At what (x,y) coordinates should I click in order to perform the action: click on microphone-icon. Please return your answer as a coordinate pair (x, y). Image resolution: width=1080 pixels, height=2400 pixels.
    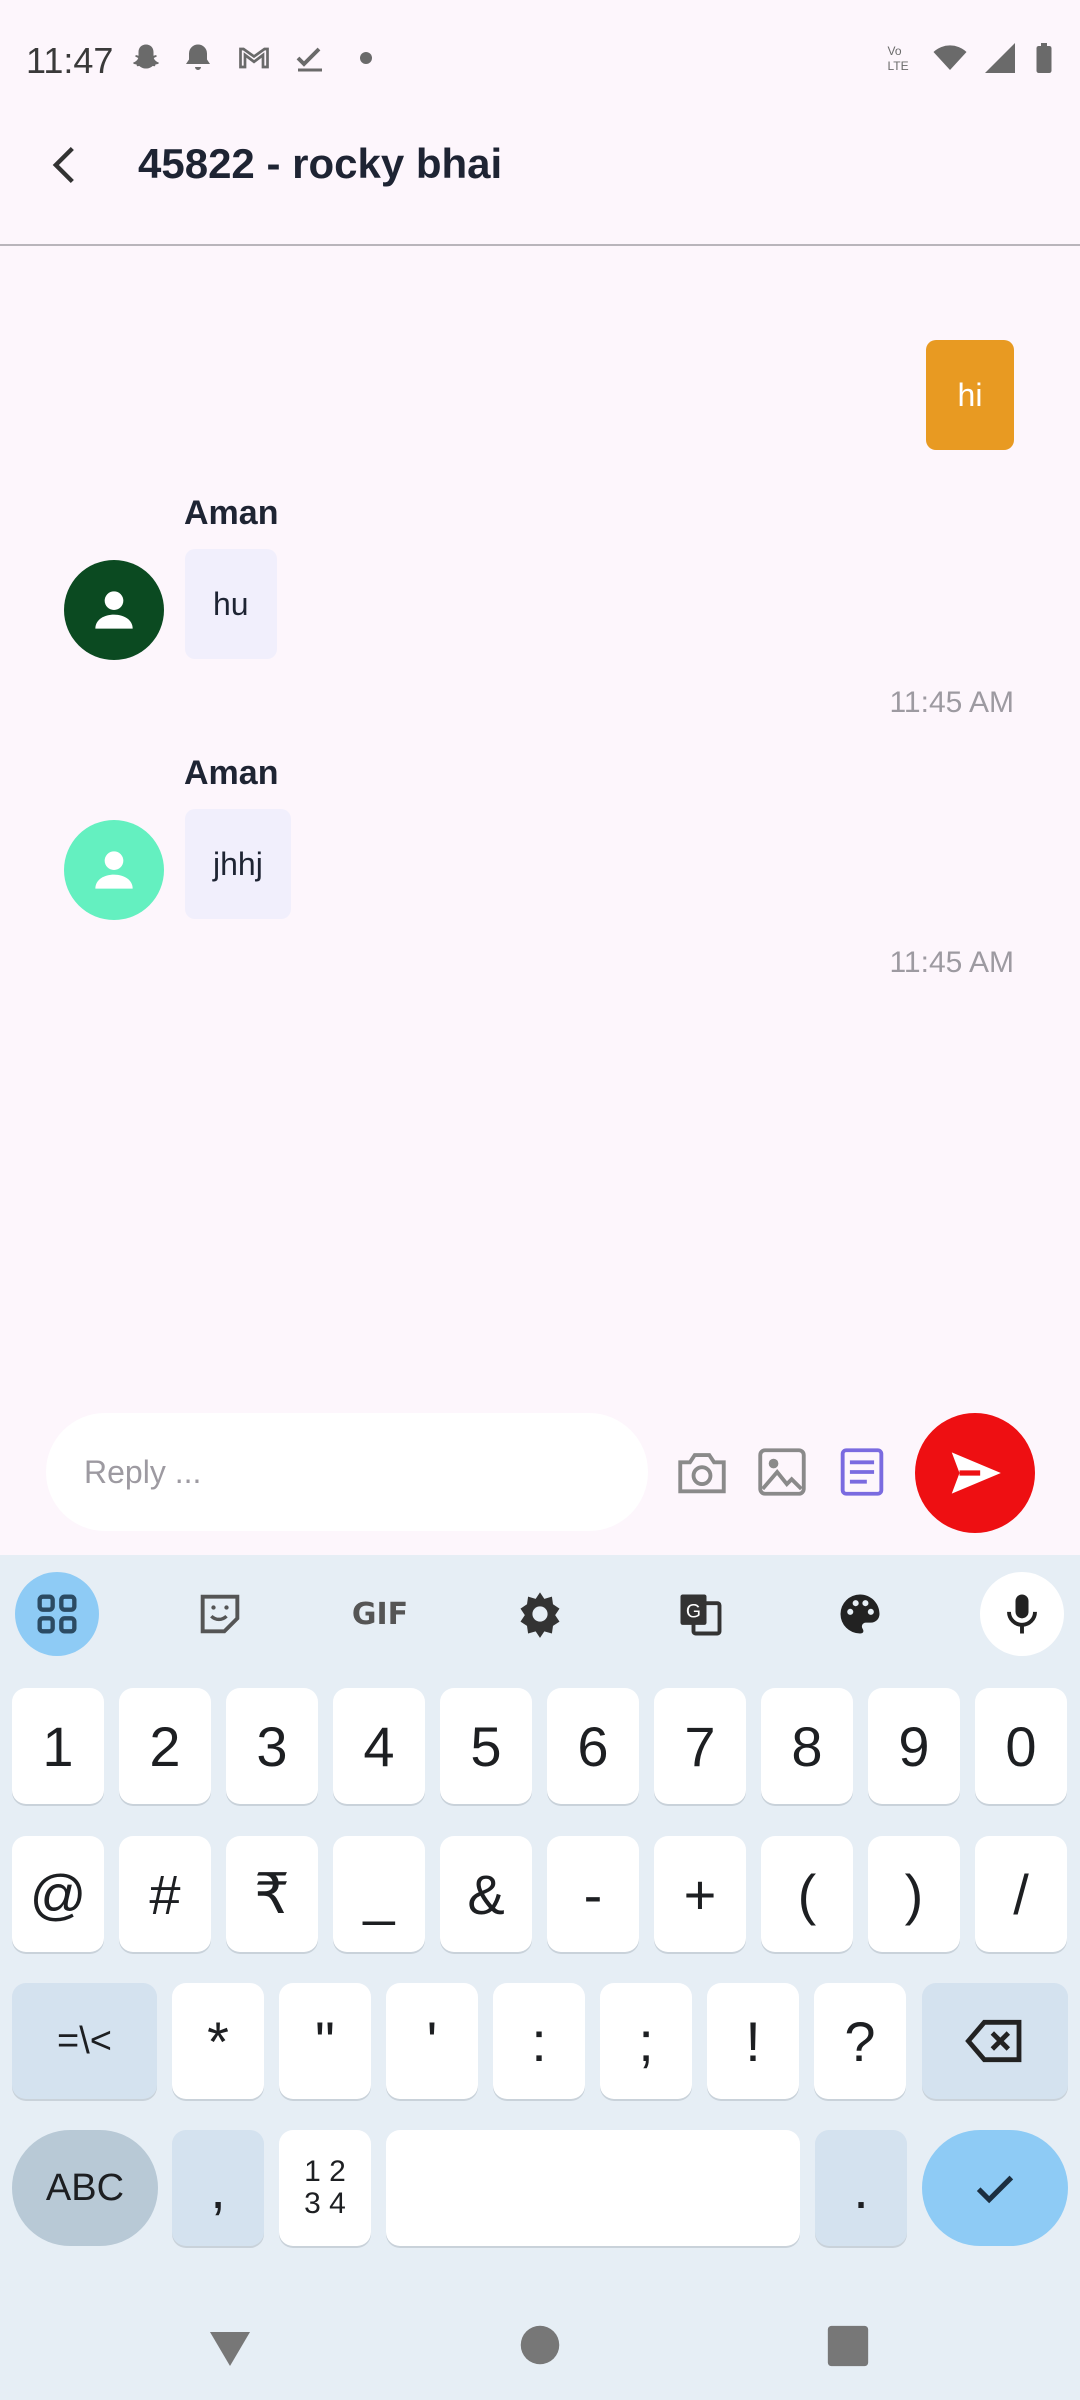
    Looking at the image, I should click on (1022, 1614).